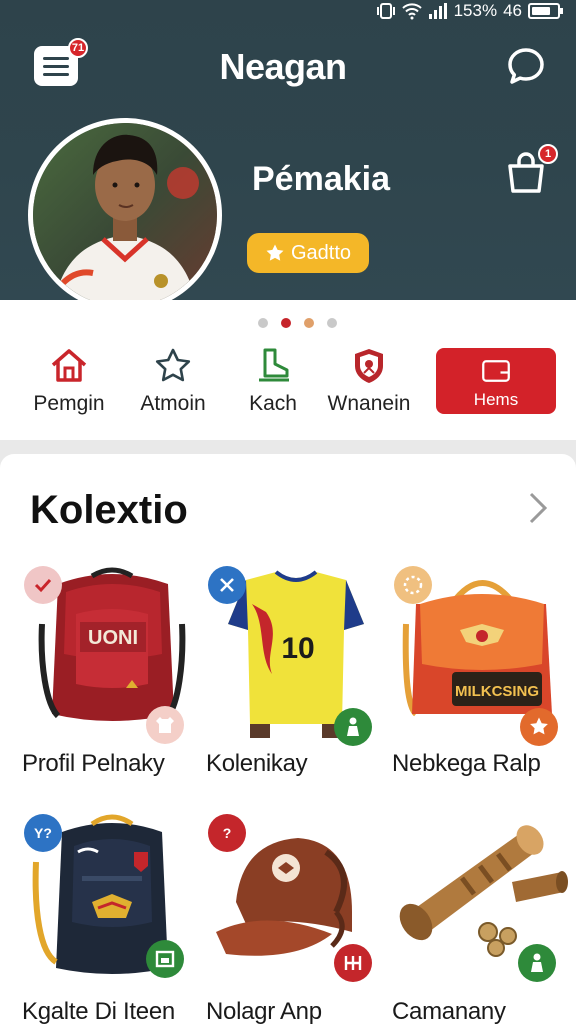 The height and width of the screenshot is (1024, 576). I want to click on product-card: Y? Kgalte Di Iteen, so click(112, 918).